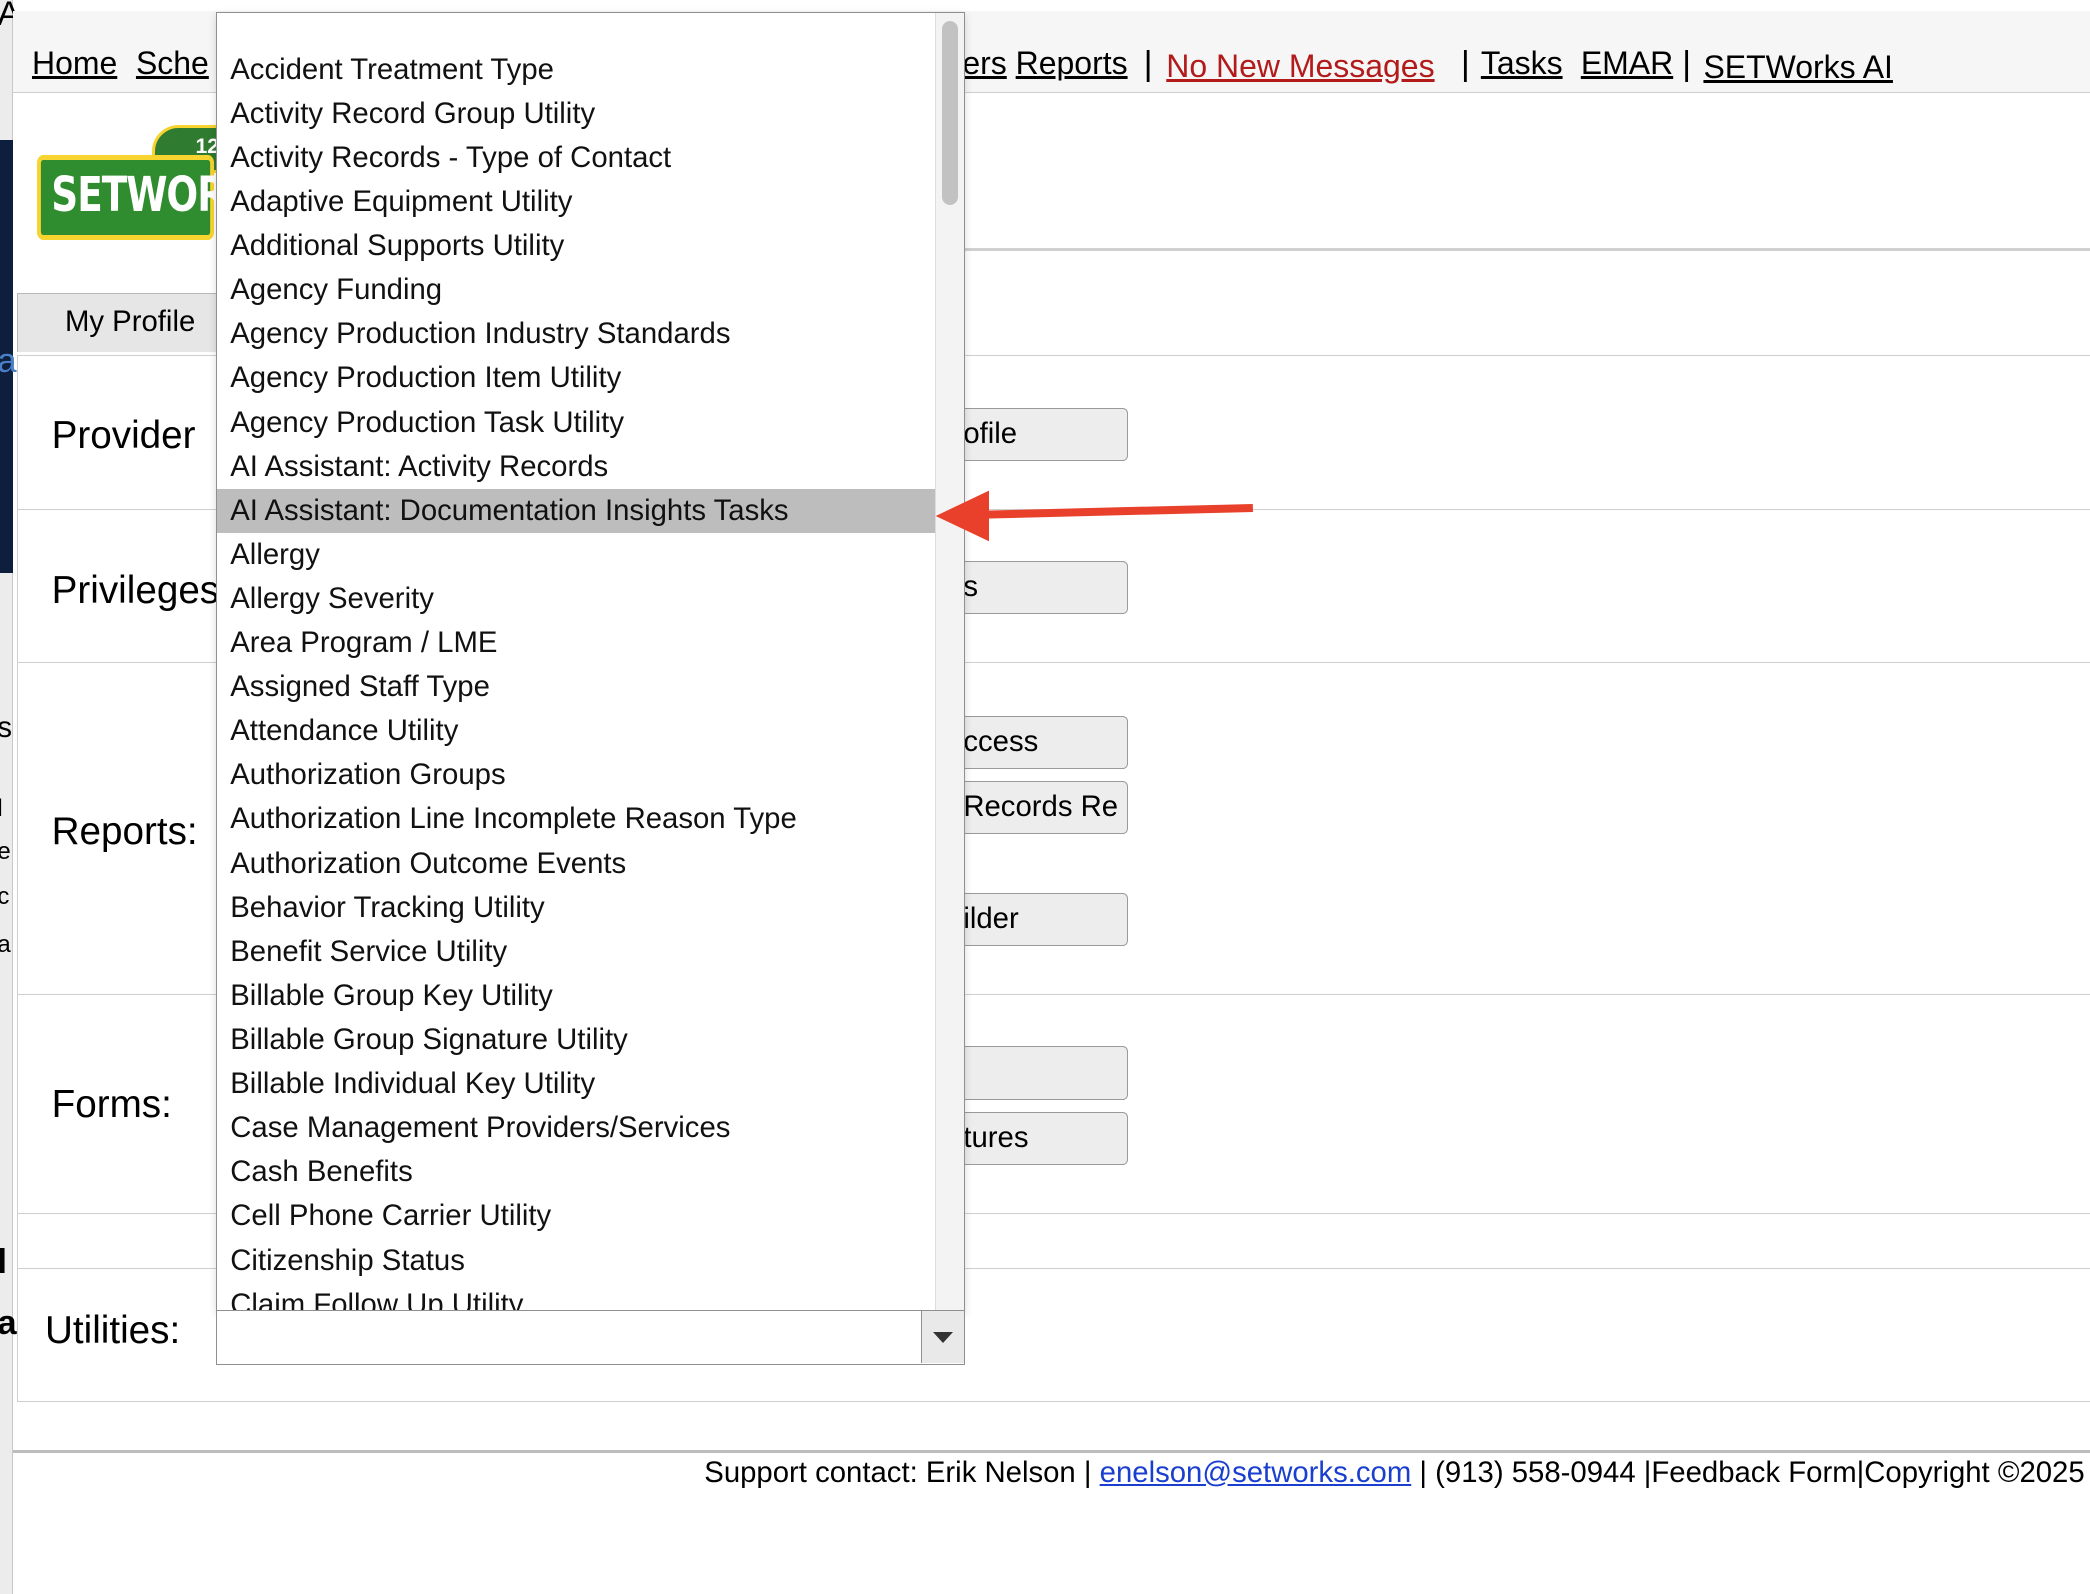 This screenshot has width=2090, height=1594. I want to click on dropdown-option: Agency Funding, so click(576, 290).